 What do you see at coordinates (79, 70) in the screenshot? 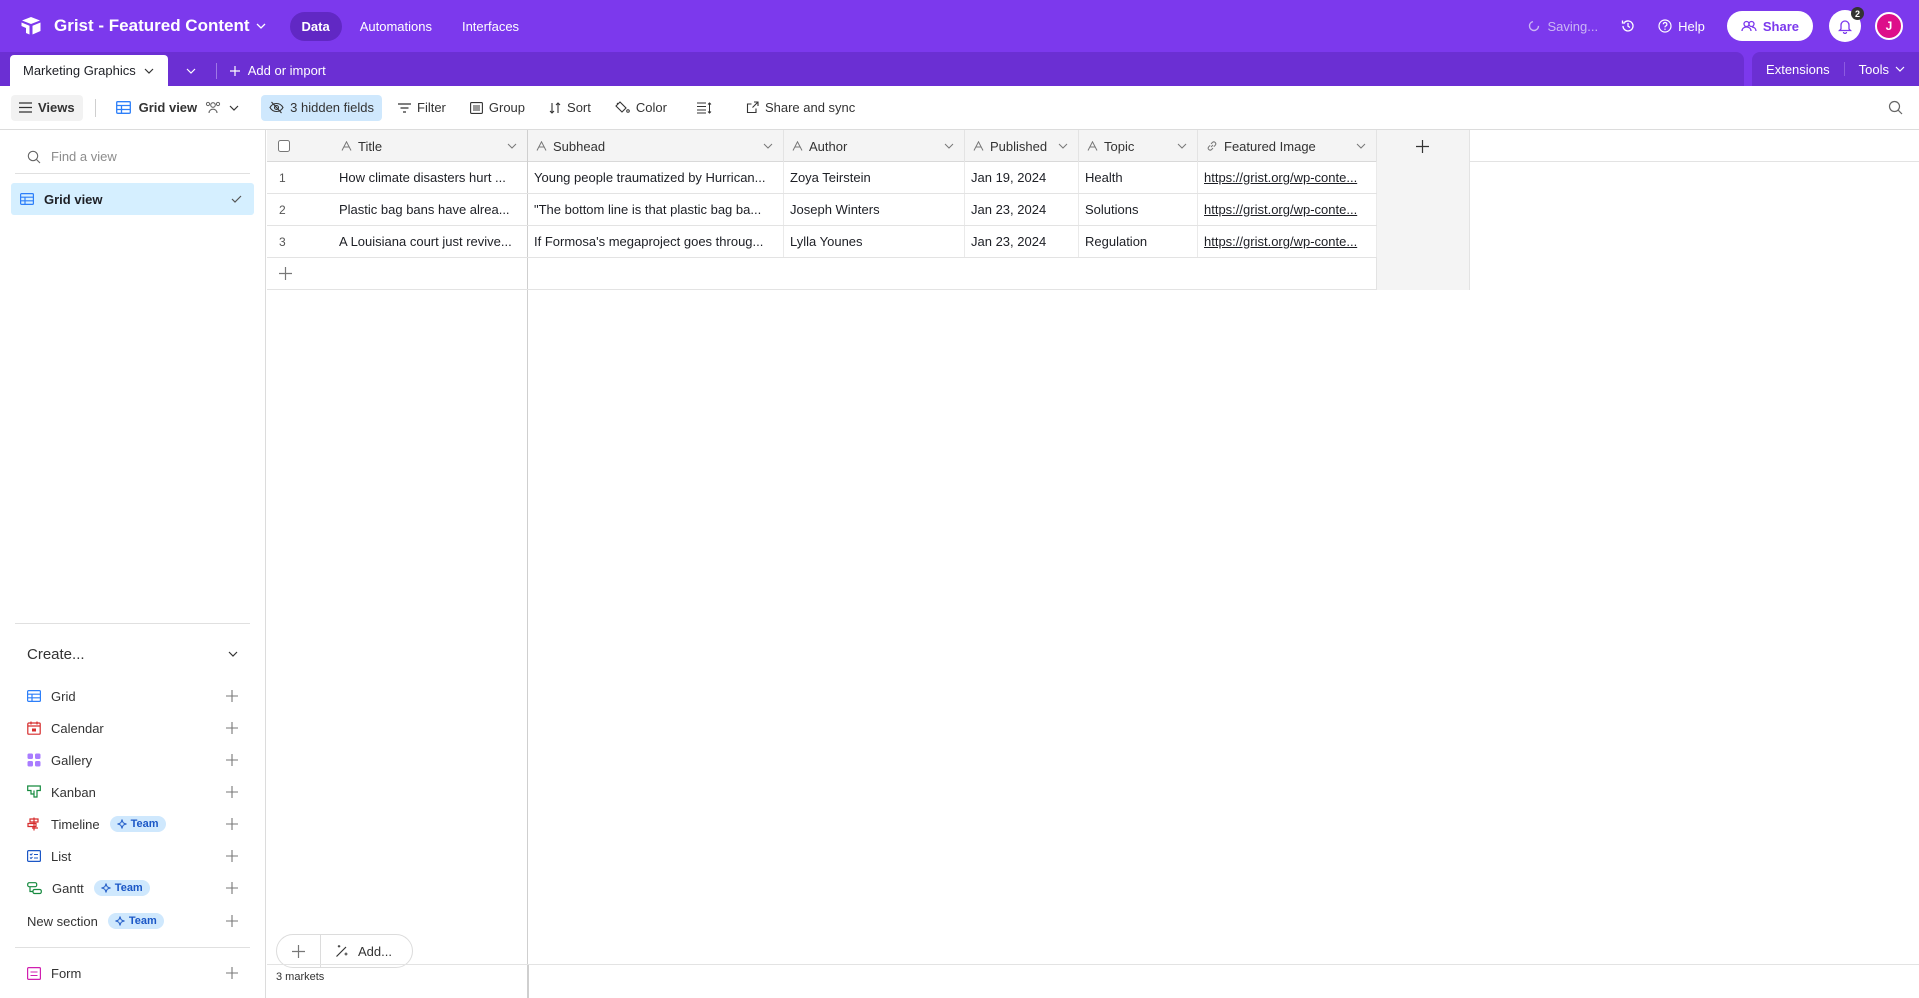
I see `table-tab-label: Marketing Graphics` at bounding box center [79, 70].